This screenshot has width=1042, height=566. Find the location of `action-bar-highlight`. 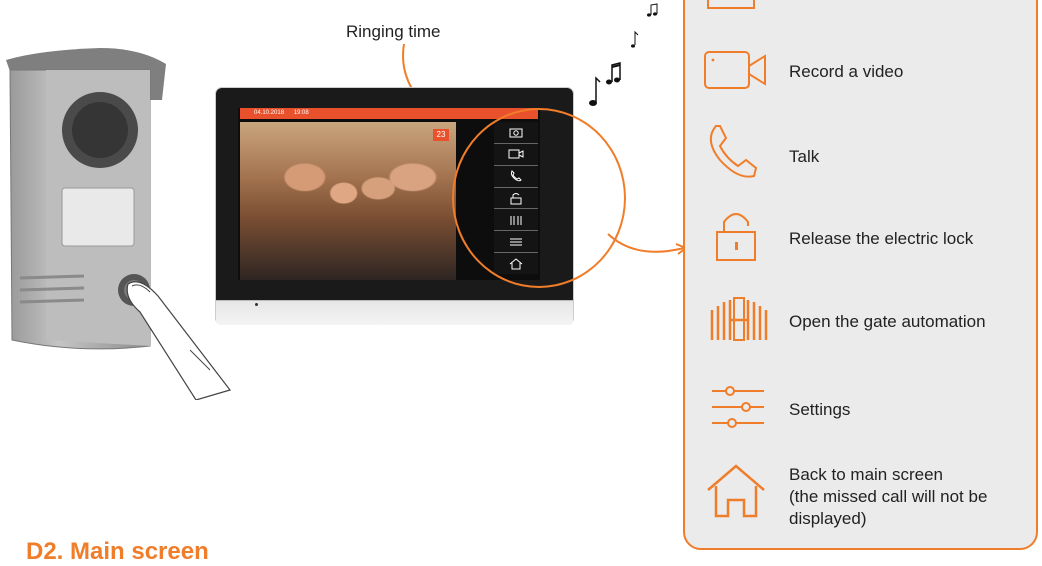

action-bar-highlight is located at coordinates (539, 198).